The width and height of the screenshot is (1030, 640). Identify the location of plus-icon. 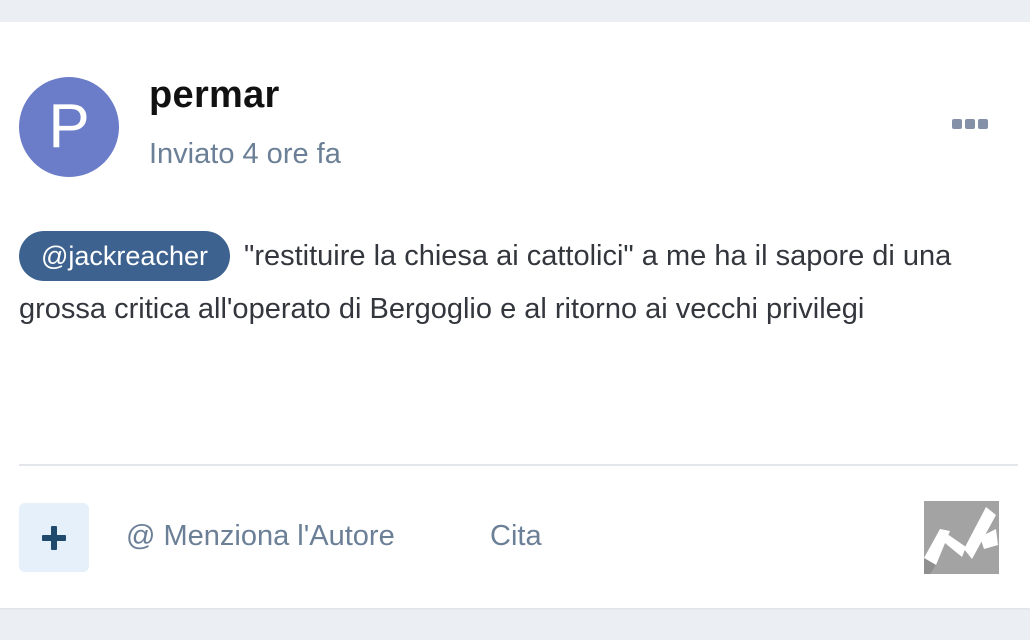
(54, 537).